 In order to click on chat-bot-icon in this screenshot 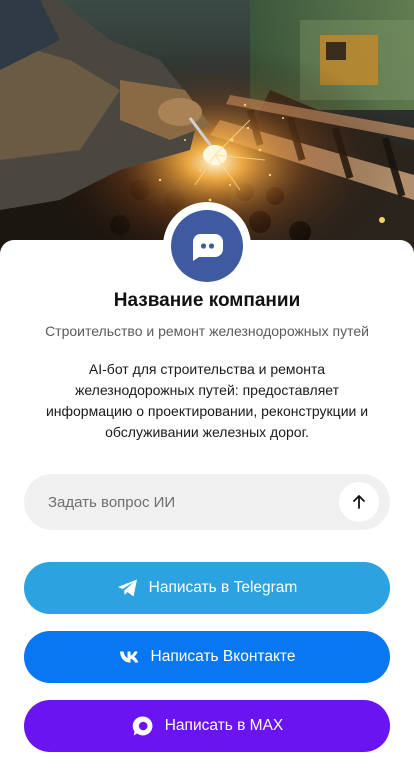, I will do `click(207, 246)`.